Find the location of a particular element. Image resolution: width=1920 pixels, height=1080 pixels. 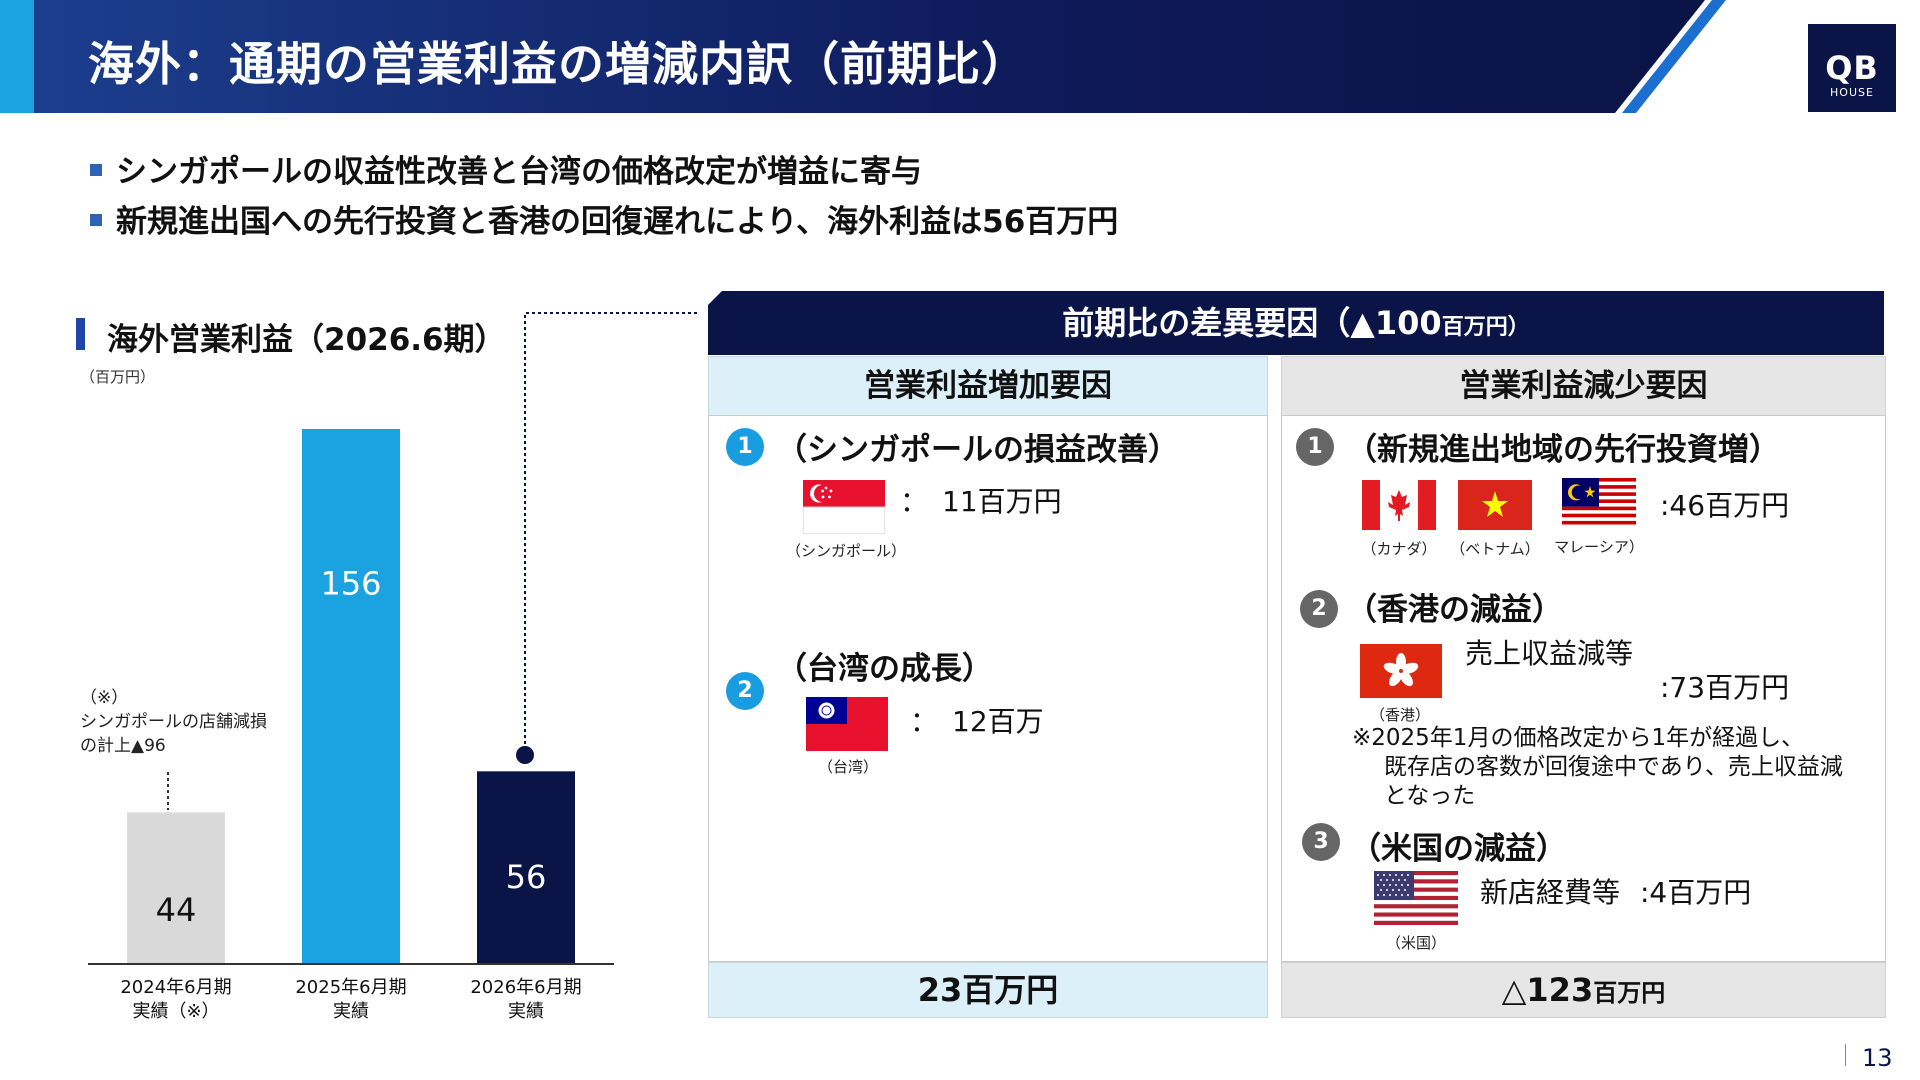

canada-flag-caption: （カナダ） is located at coordinates (1399, 549).